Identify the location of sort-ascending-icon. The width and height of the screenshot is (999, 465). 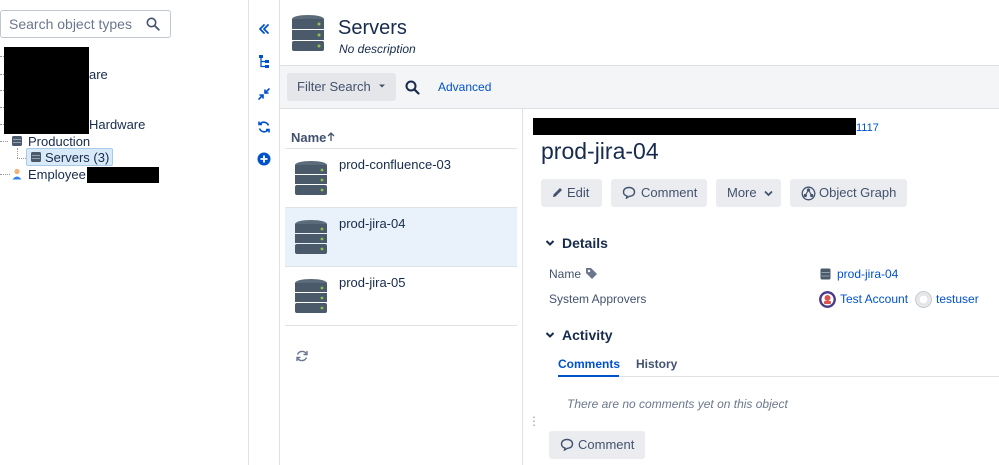
(331, 136).